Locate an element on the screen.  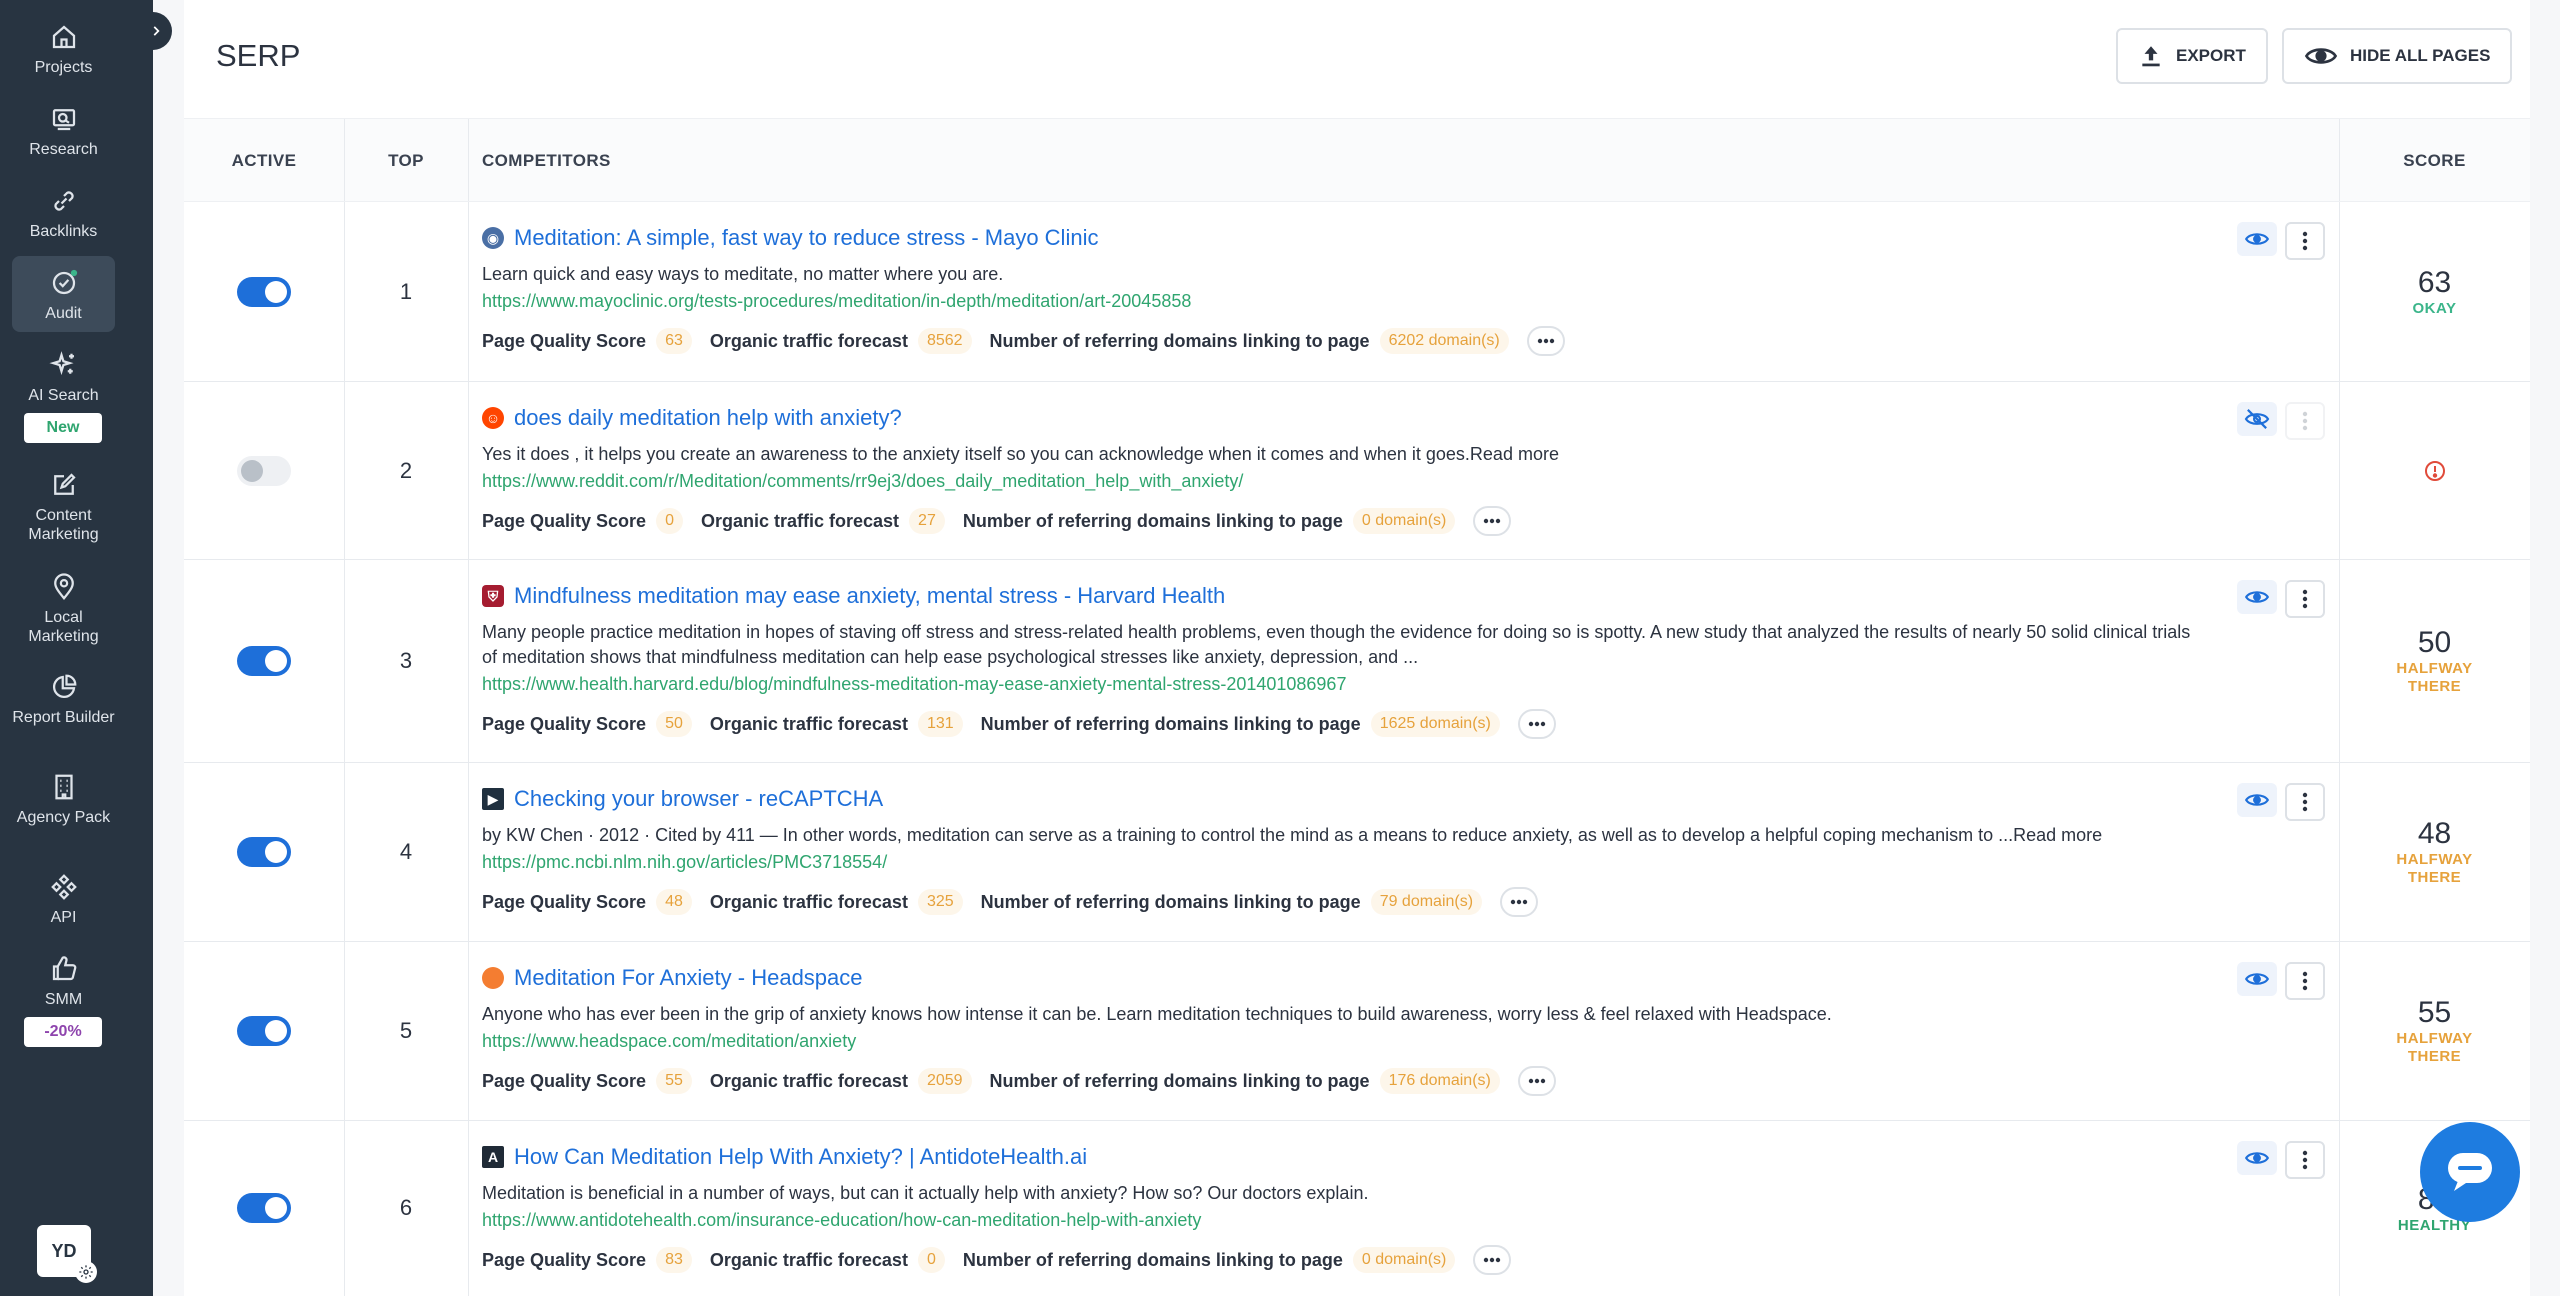
col-score: SCORE is located at coordinates (2434, 160).